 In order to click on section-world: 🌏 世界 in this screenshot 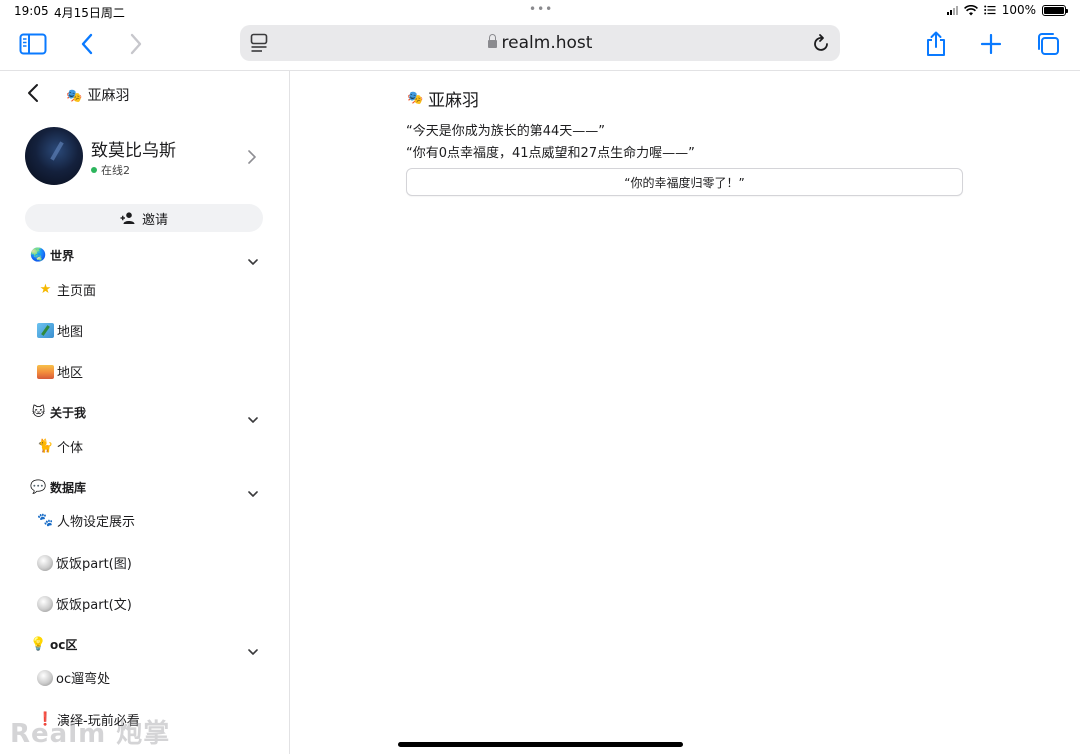, I will do `click(52, 255)`.